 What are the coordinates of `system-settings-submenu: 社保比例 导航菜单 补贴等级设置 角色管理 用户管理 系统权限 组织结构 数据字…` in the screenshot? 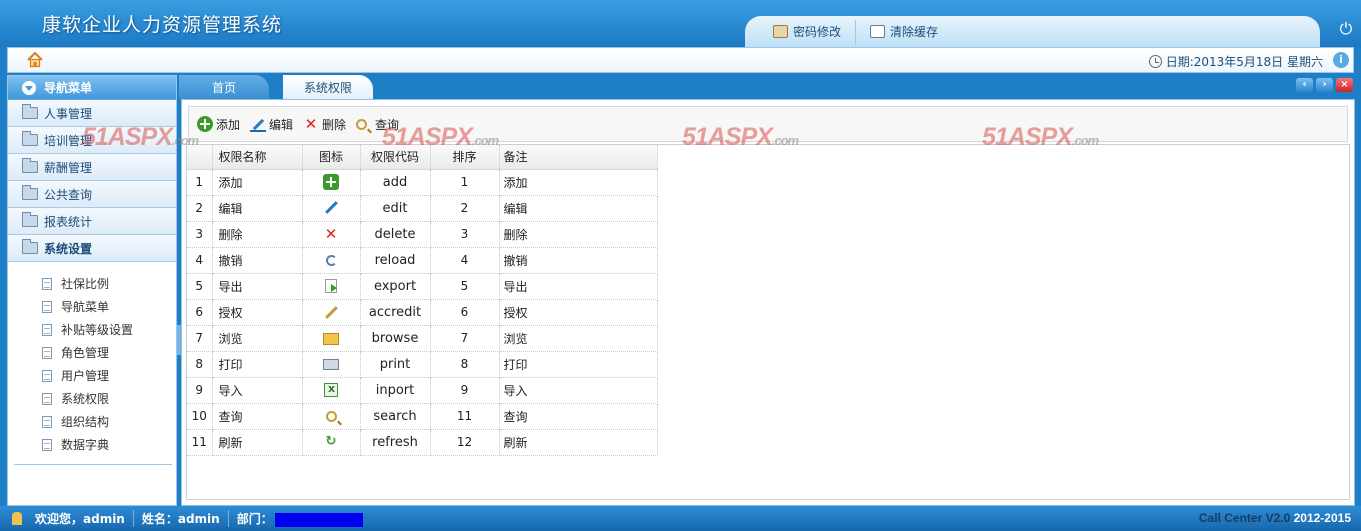 It's located at (92, 359).